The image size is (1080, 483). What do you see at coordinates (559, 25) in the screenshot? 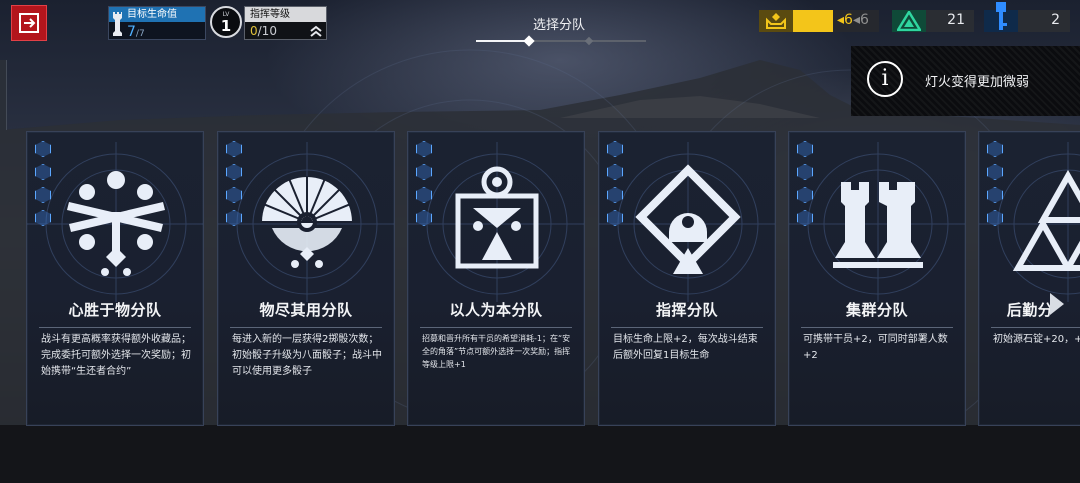
I see `page-title: 选择分队` at bounding box center [559, 25].